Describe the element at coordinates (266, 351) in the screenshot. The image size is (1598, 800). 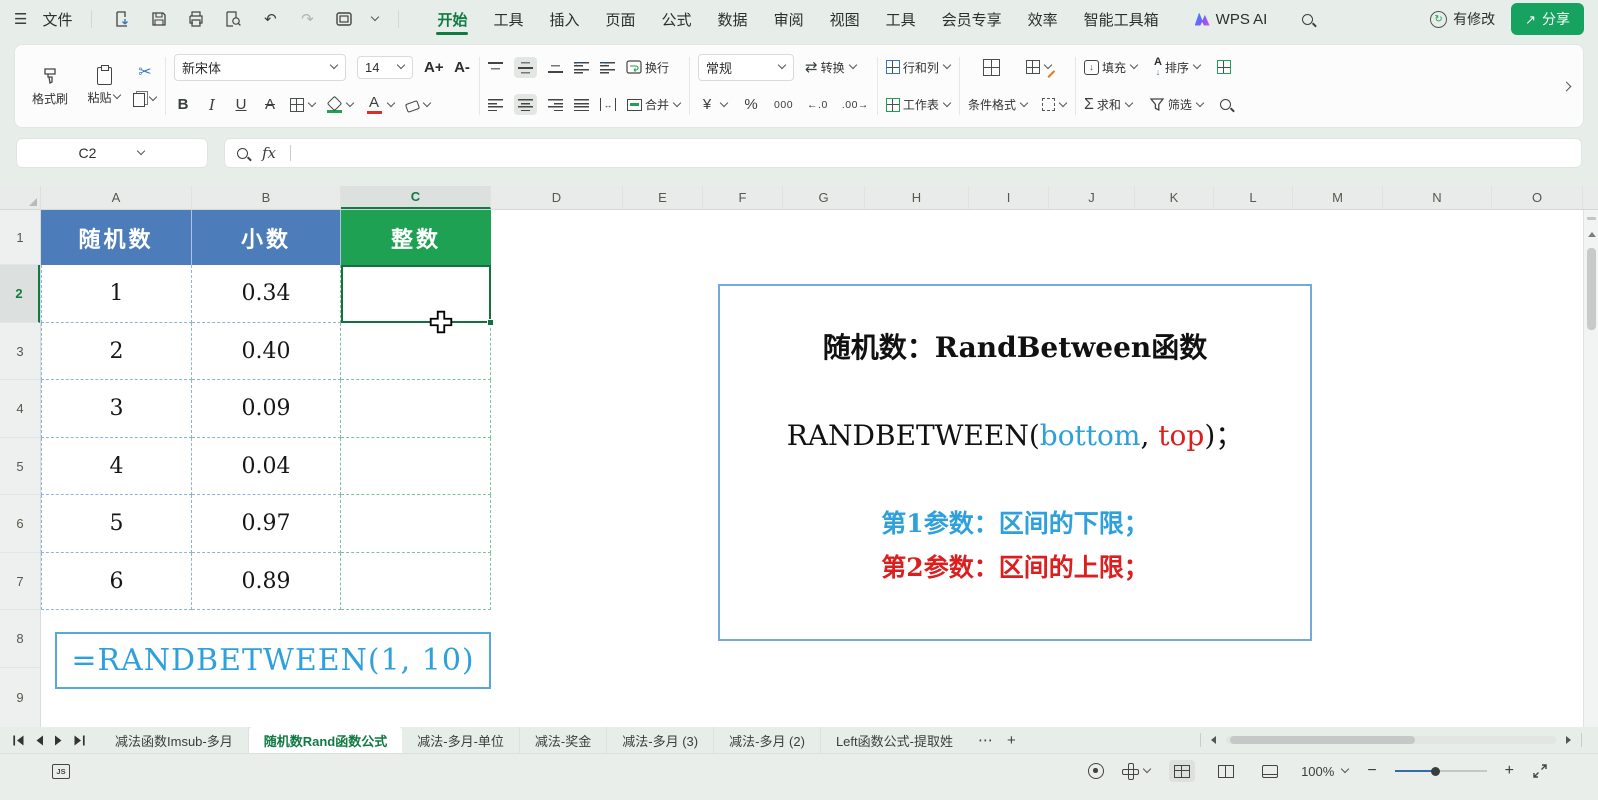
I see `cell-b3: 0.40` at that location.